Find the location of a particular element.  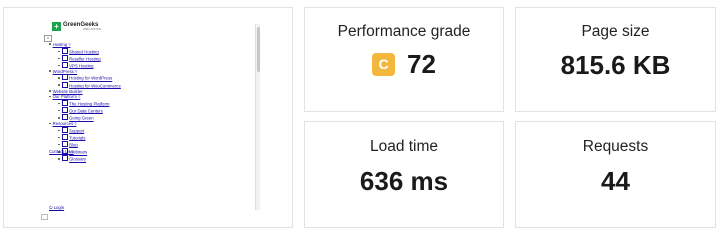

nav-subitem: Hosting for WordPress is located at coordinates (143, 77).